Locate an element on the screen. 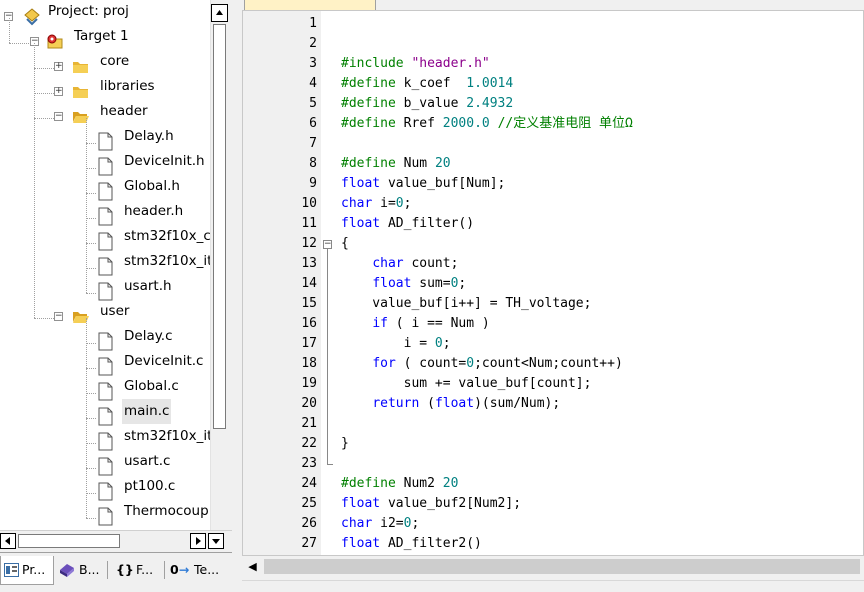 The height and width of the screenshot is (592, 864). code-token: return is located at coordinates (400, 403).